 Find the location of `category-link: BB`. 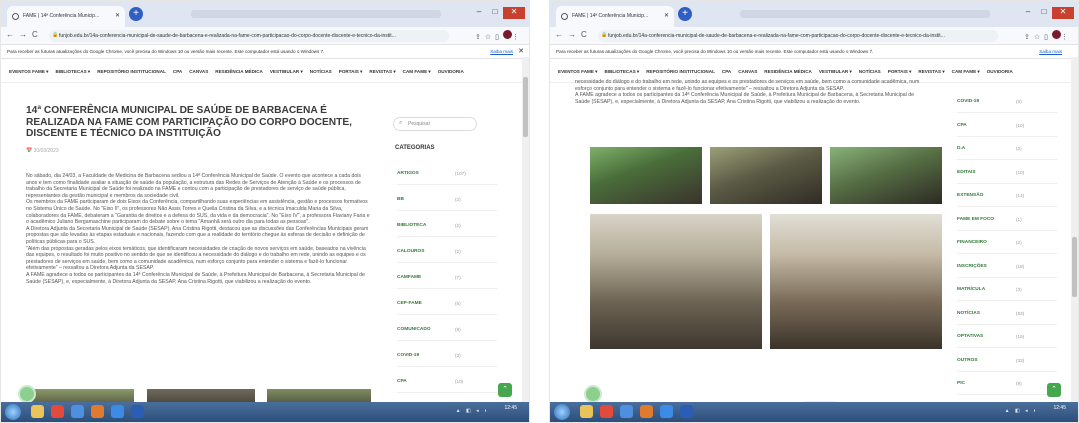

category-link: BB is located at coordinates (400, 199).